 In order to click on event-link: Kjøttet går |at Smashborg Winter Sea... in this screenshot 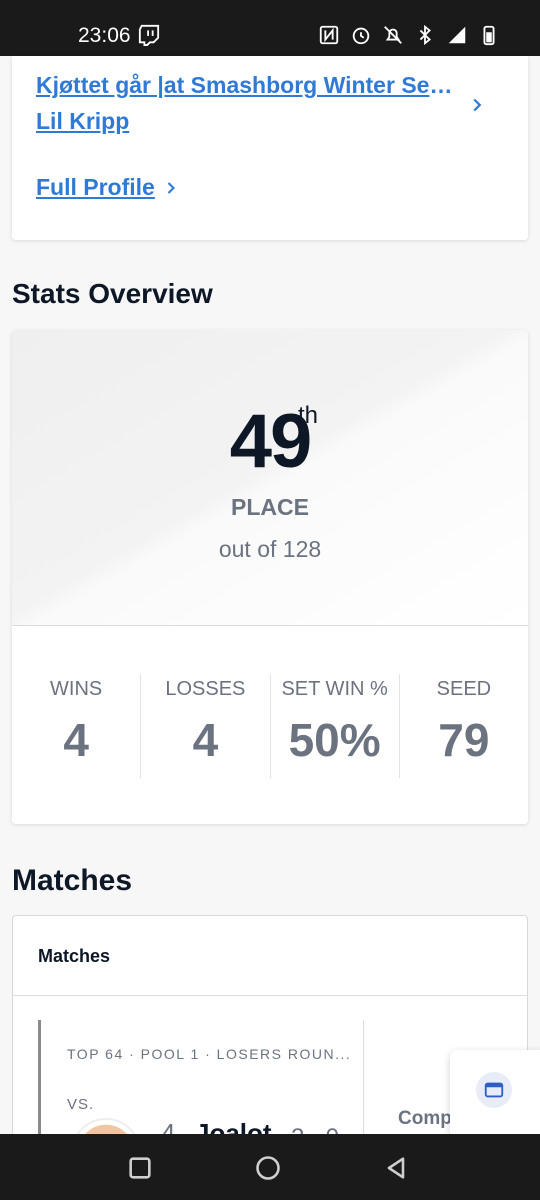, I will do `click(246, 85)`.